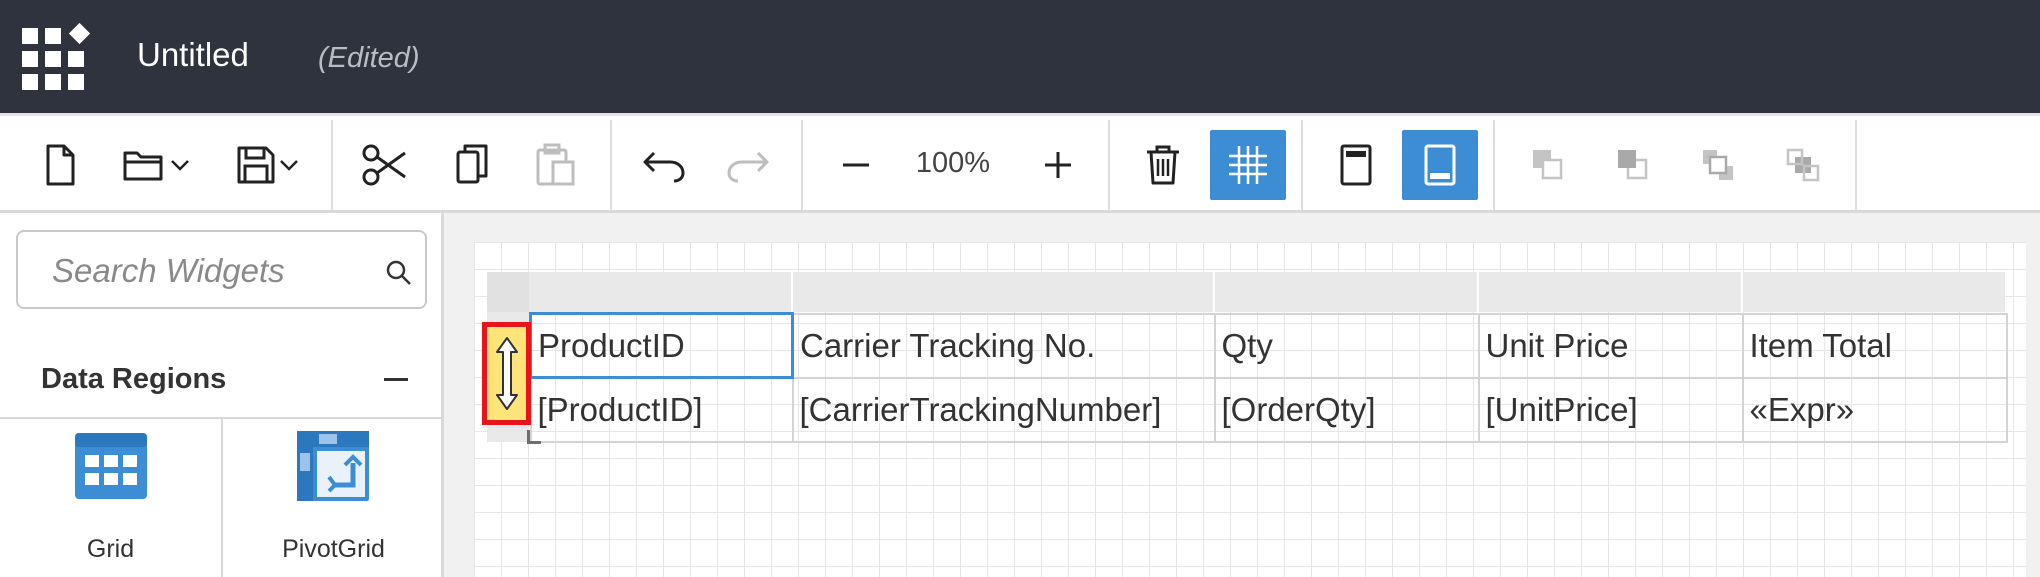 This screenshot has height=577, width=2040. Describe the element at coordinates (1610, 345) in the screenshot. I see `table-cell: Unit Price` at that location.